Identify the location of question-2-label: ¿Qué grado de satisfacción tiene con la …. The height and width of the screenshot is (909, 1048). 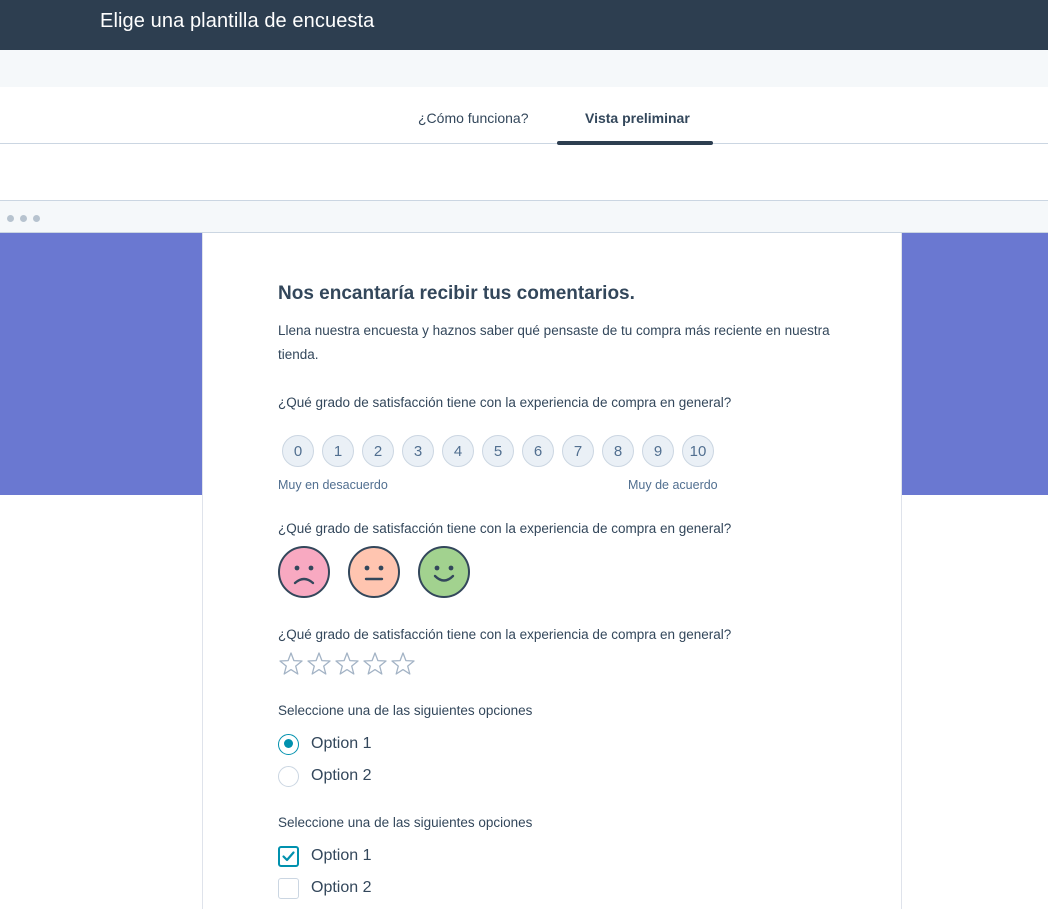
(505, 528).